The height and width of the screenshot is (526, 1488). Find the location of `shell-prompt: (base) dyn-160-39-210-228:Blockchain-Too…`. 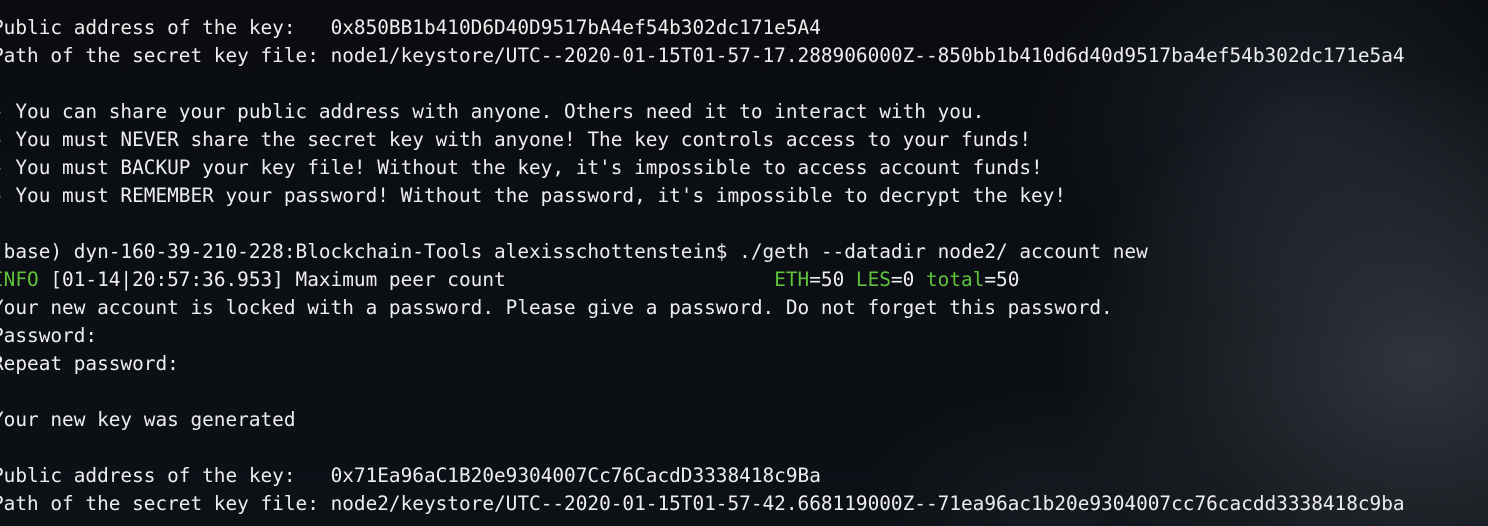

shell-prompt: (base) dyn-160-39-210-228:Blockchain-Too… is located at coordinates (370, 251).